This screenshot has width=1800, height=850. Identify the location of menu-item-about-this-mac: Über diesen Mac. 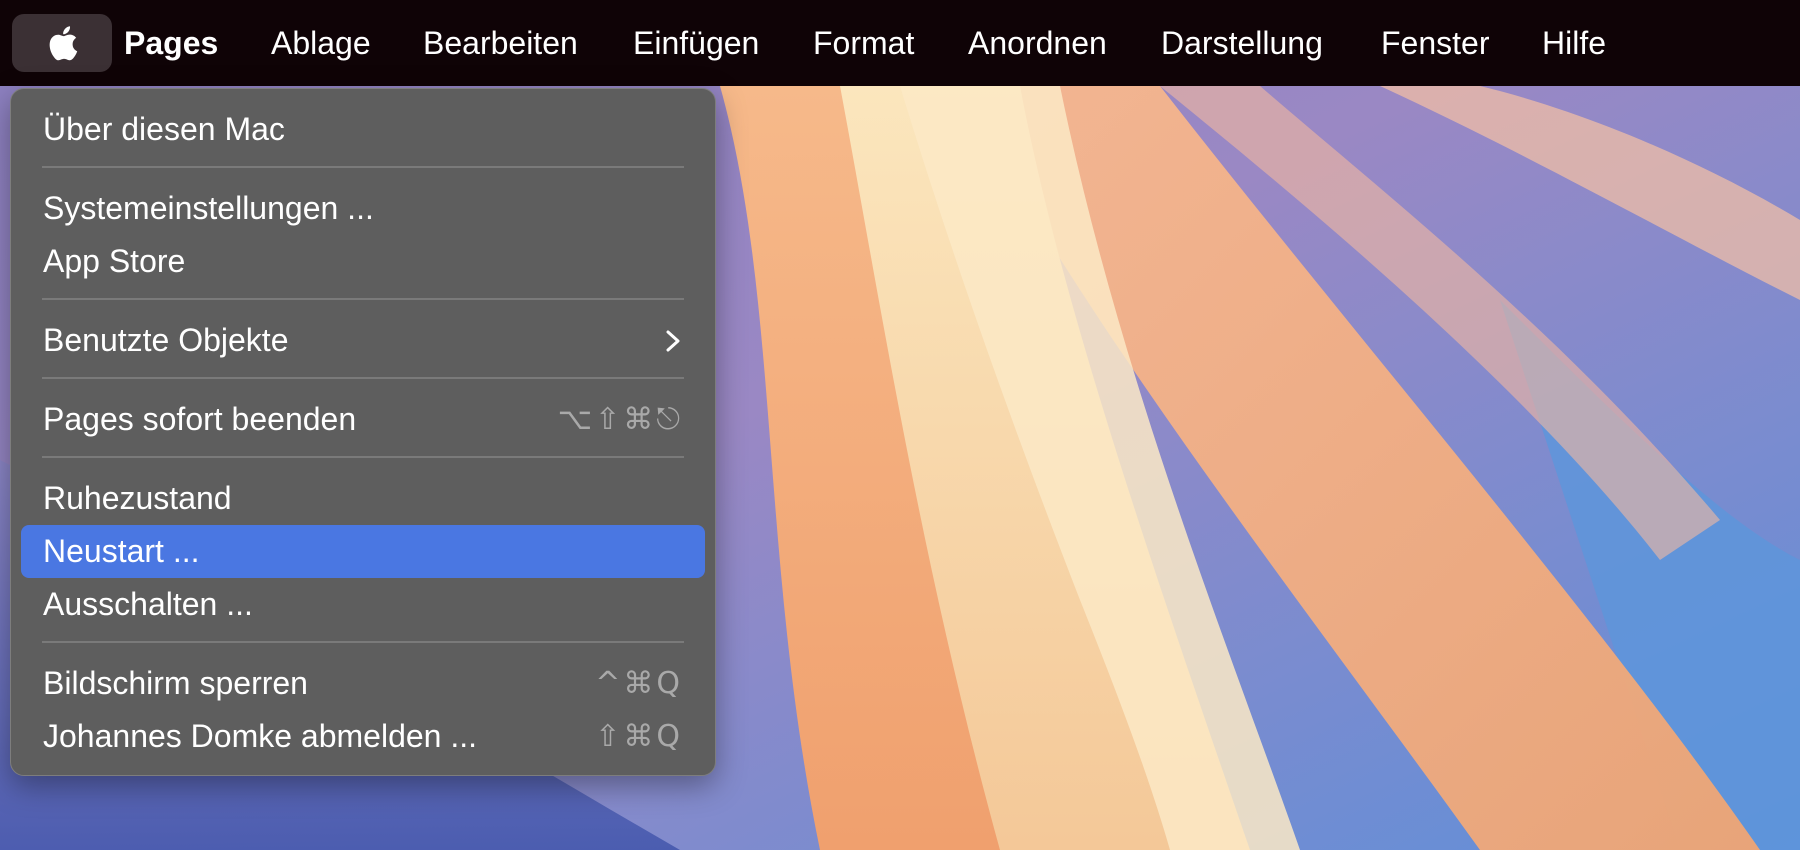
(363, 129).